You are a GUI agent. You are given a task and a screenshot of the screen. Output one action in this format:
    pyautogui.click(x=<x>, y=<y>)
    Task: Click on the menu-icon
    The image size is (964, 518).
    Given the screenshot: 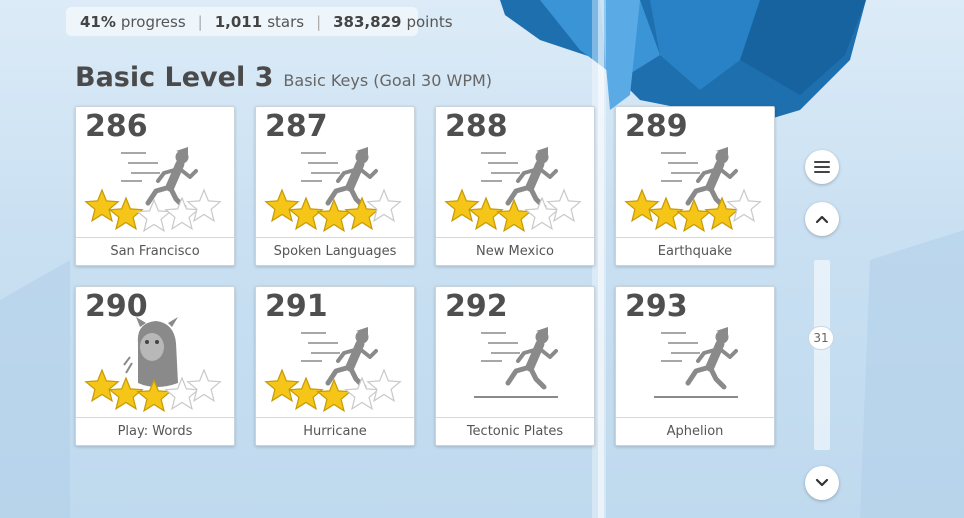 What is the action you would take?
    pyautogui.click(x=822, y=167)
    